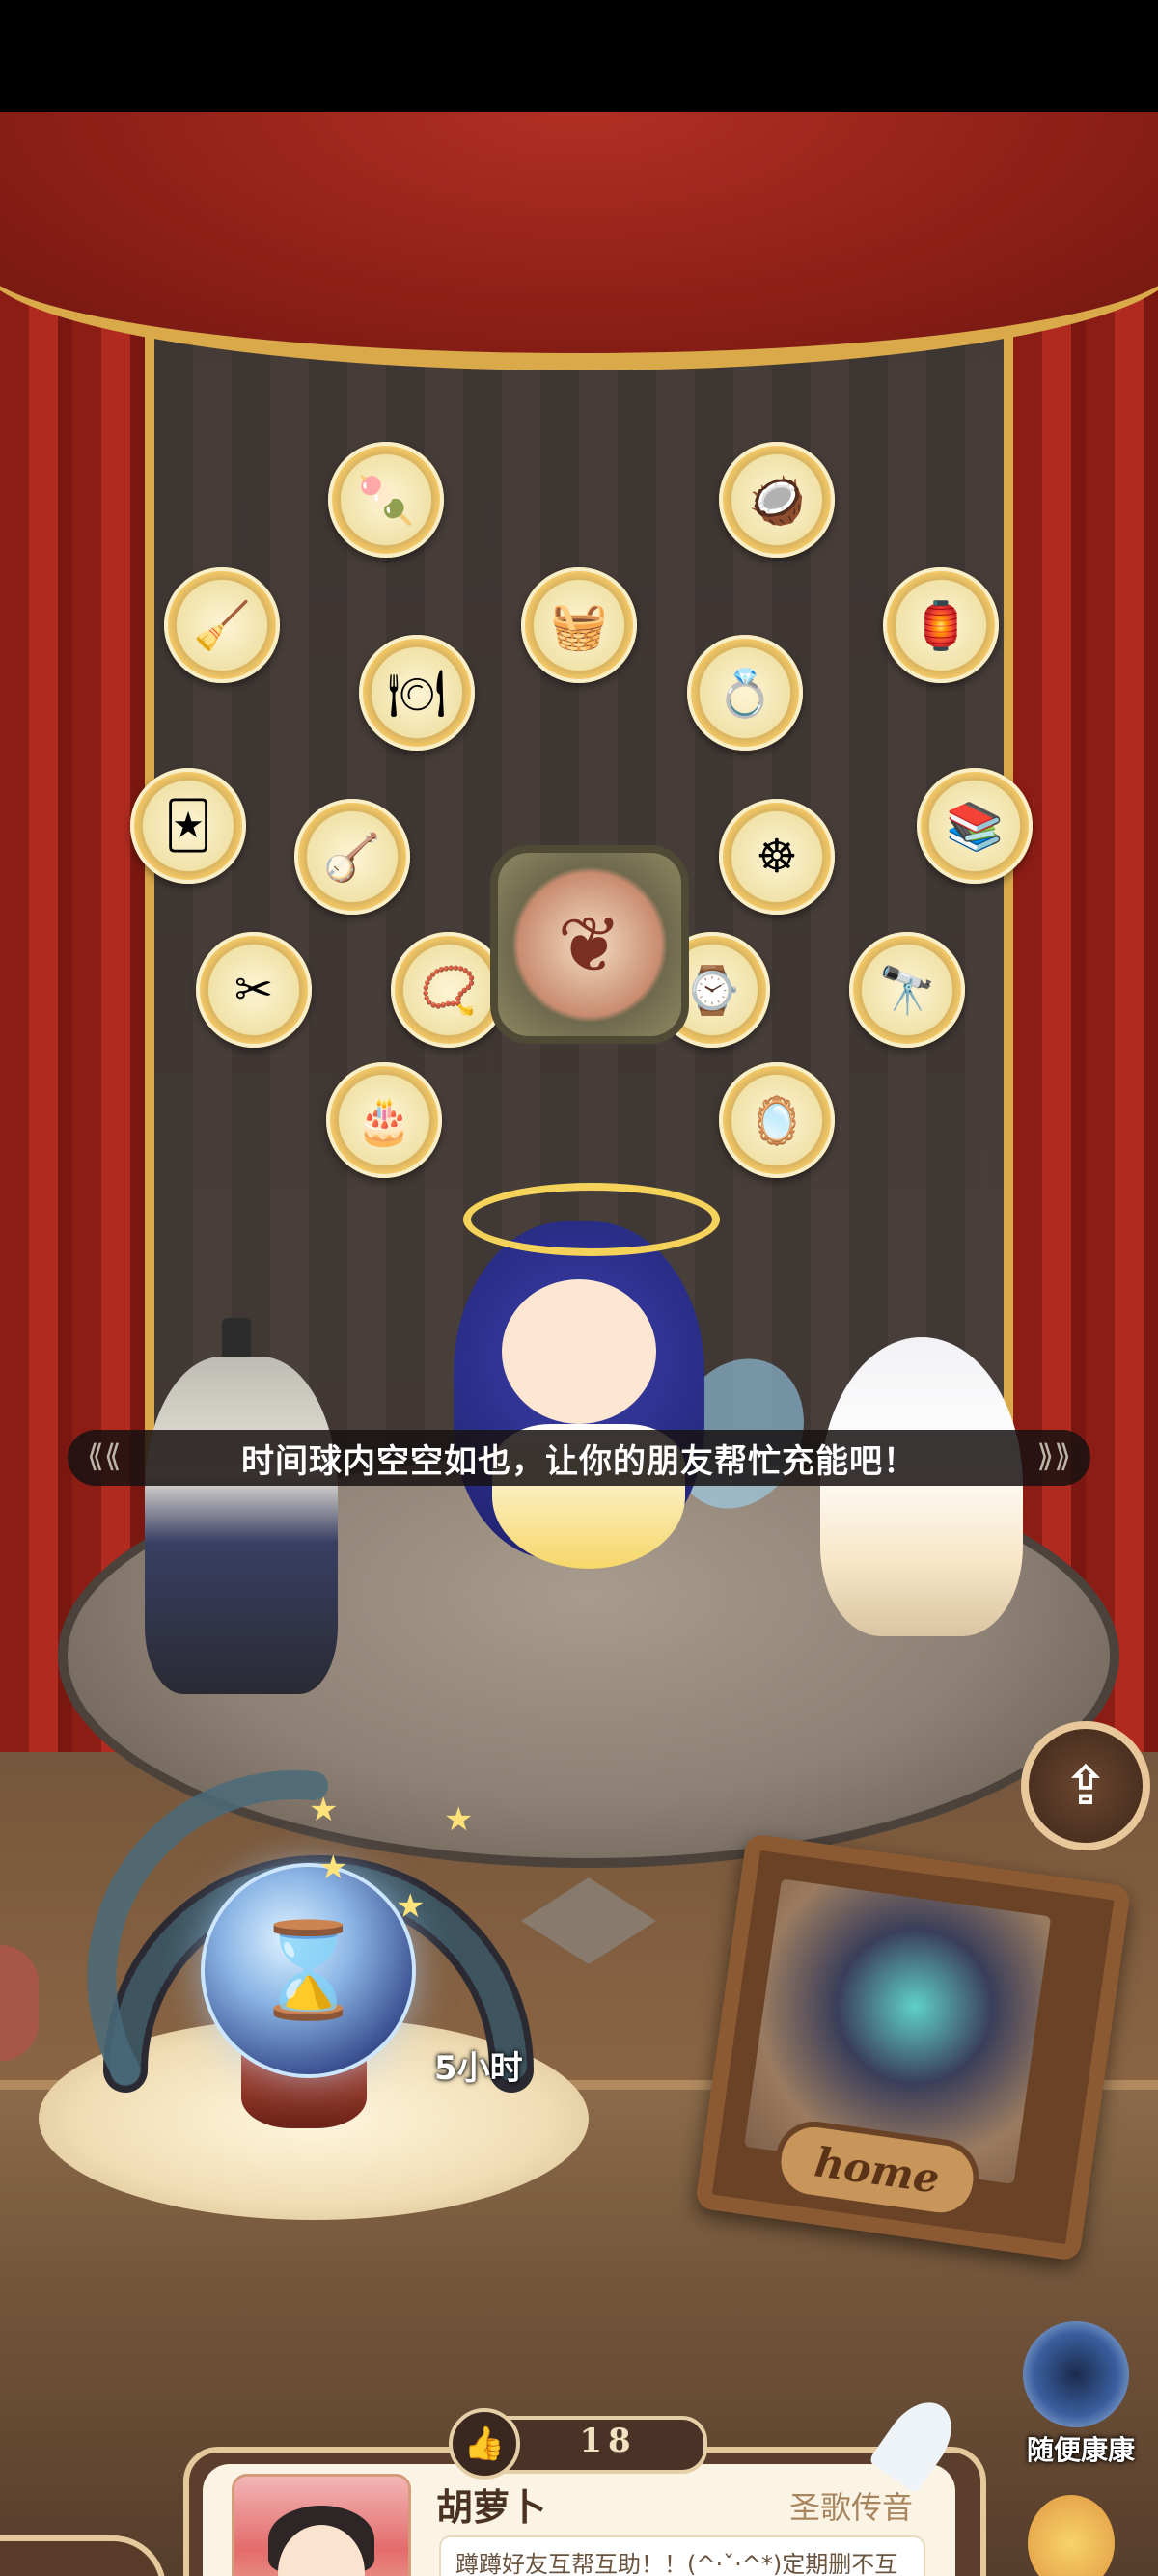  What do you see at coordinates (188, 826) in the screenshot?
I see `collection-item-tarot-card: 🃏` at bounding box center [188, 826].